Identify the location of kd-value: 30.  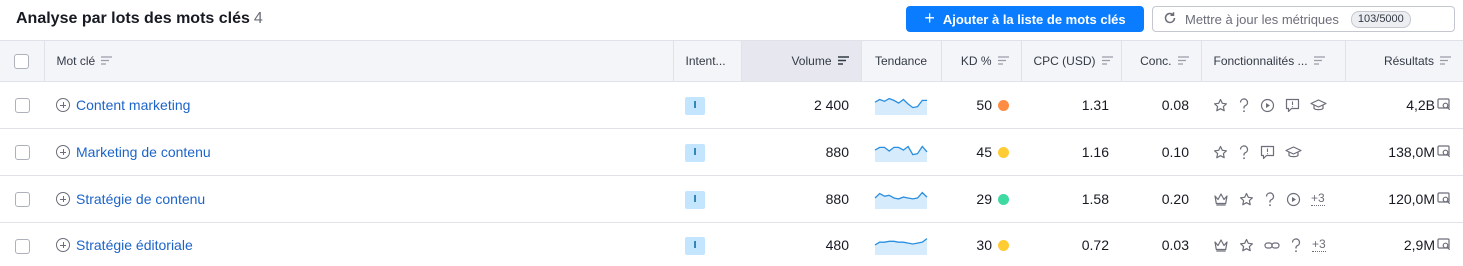
(984, 245).